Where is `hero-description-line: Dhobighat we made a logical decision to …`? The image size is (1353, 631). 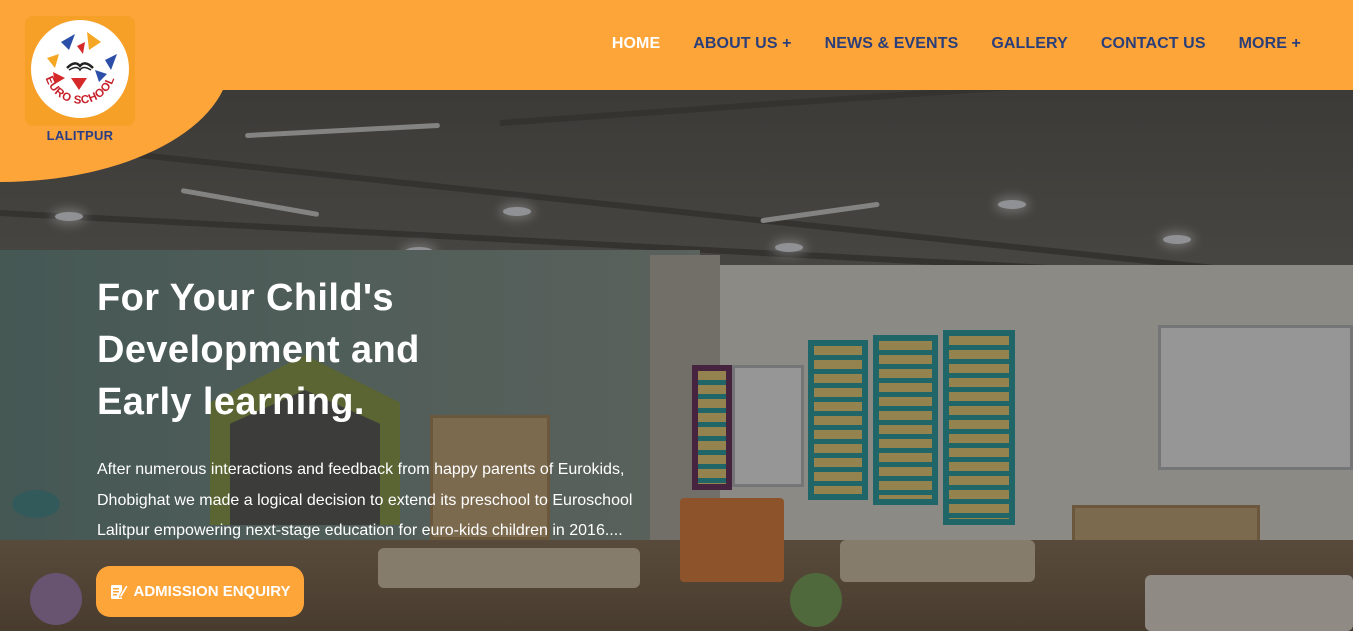 hero-description-line: Dhobighat we made a logical decision to … is located at coordinates (365, 500).